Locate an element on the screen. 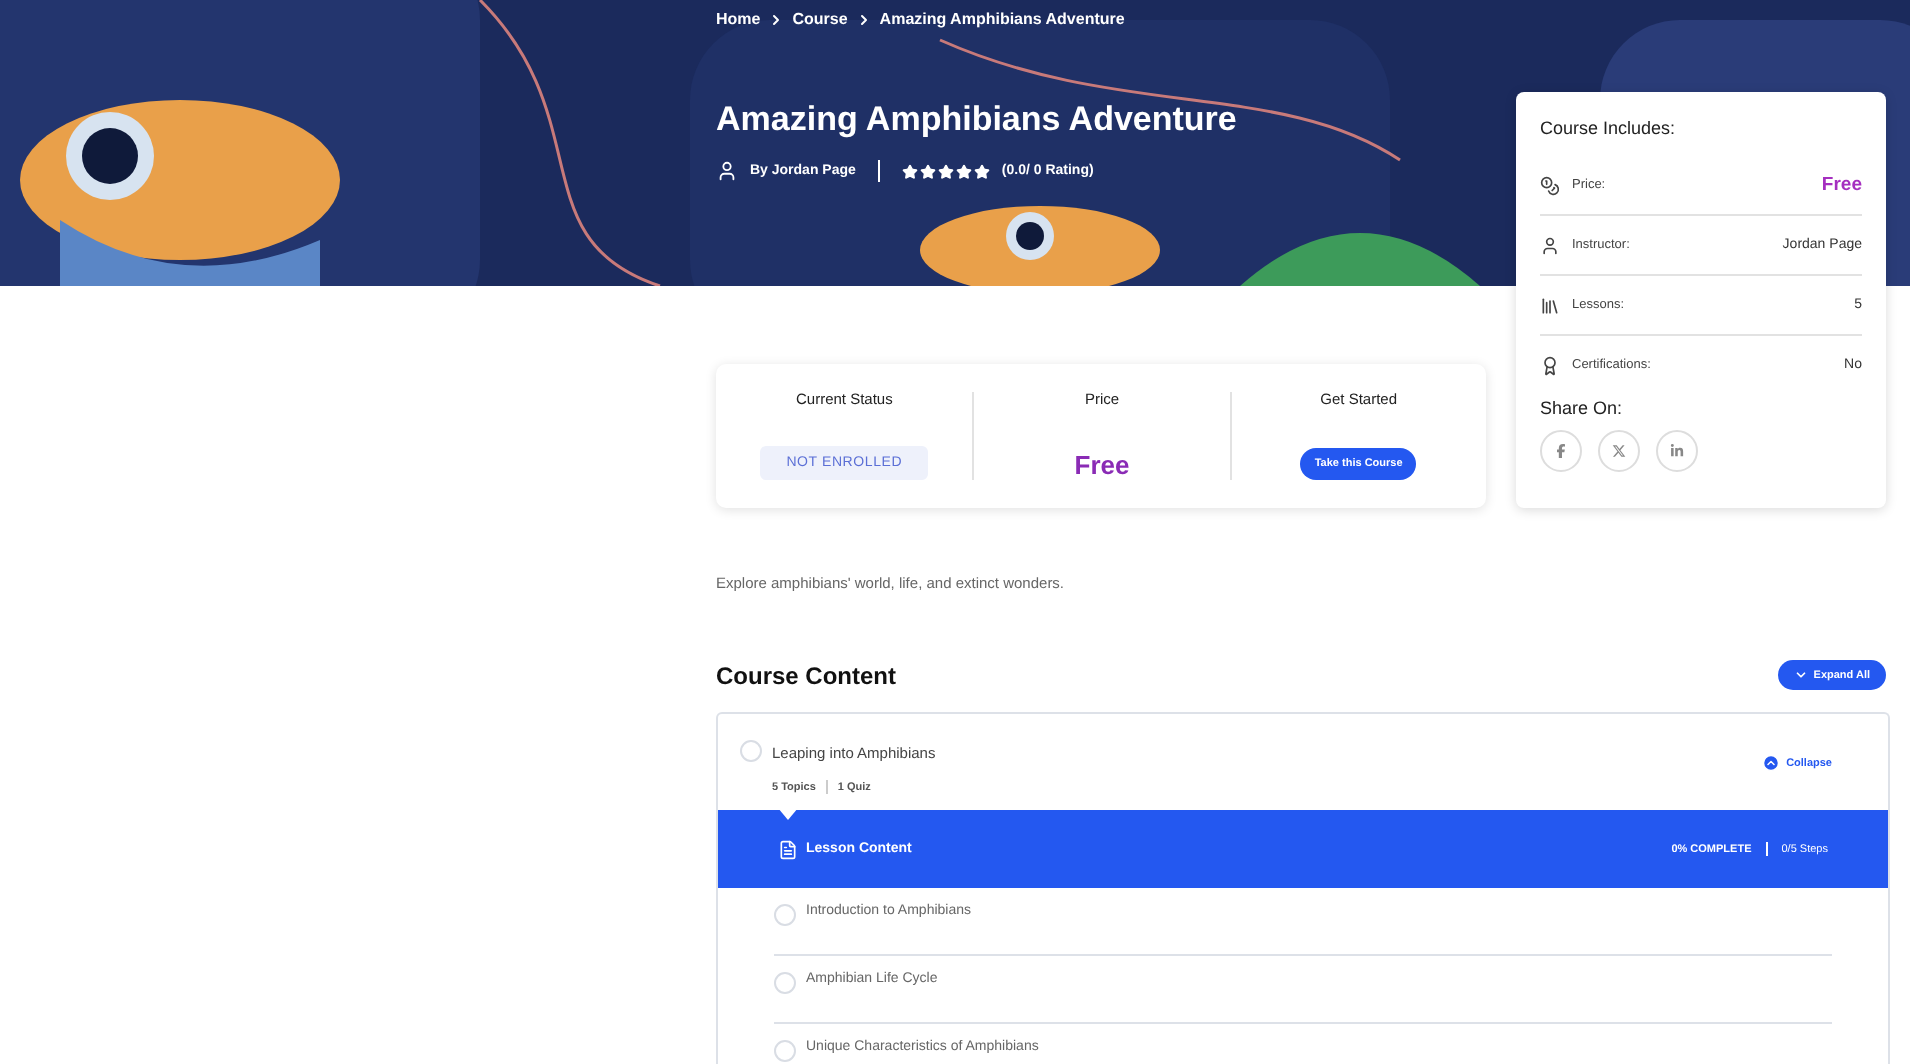 Image resolution: width=1910 pixels, height=1064 pixels. card-title: Course Includes: is located at coordinates (1609, 128).